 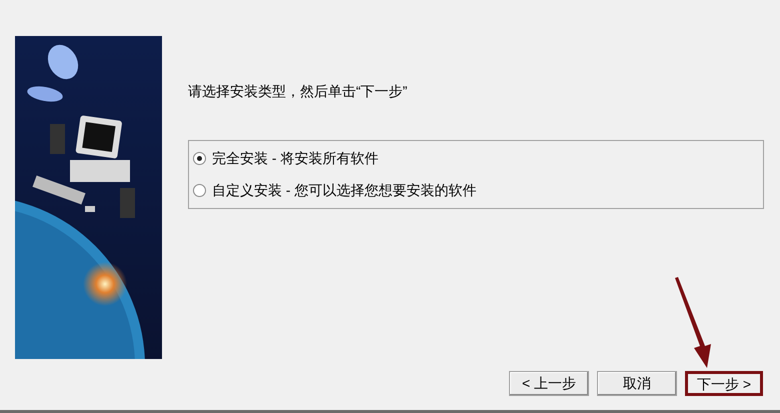 I want to click on radio-label: 自定义安装 - 您可以选择您想要安装的软件, so click(x=344, y=190).